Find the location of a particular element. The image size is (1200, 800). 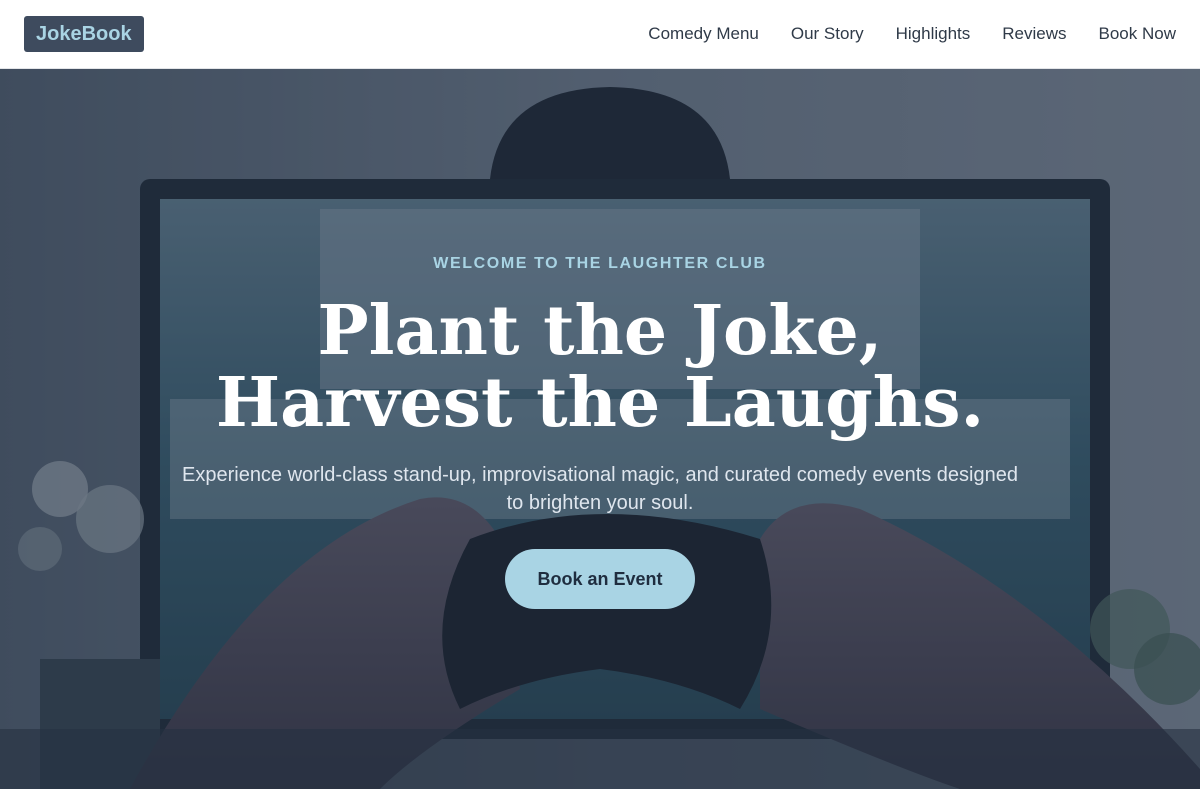

nav-link-reviews: Reviews is located at coordinates (1034, 34).